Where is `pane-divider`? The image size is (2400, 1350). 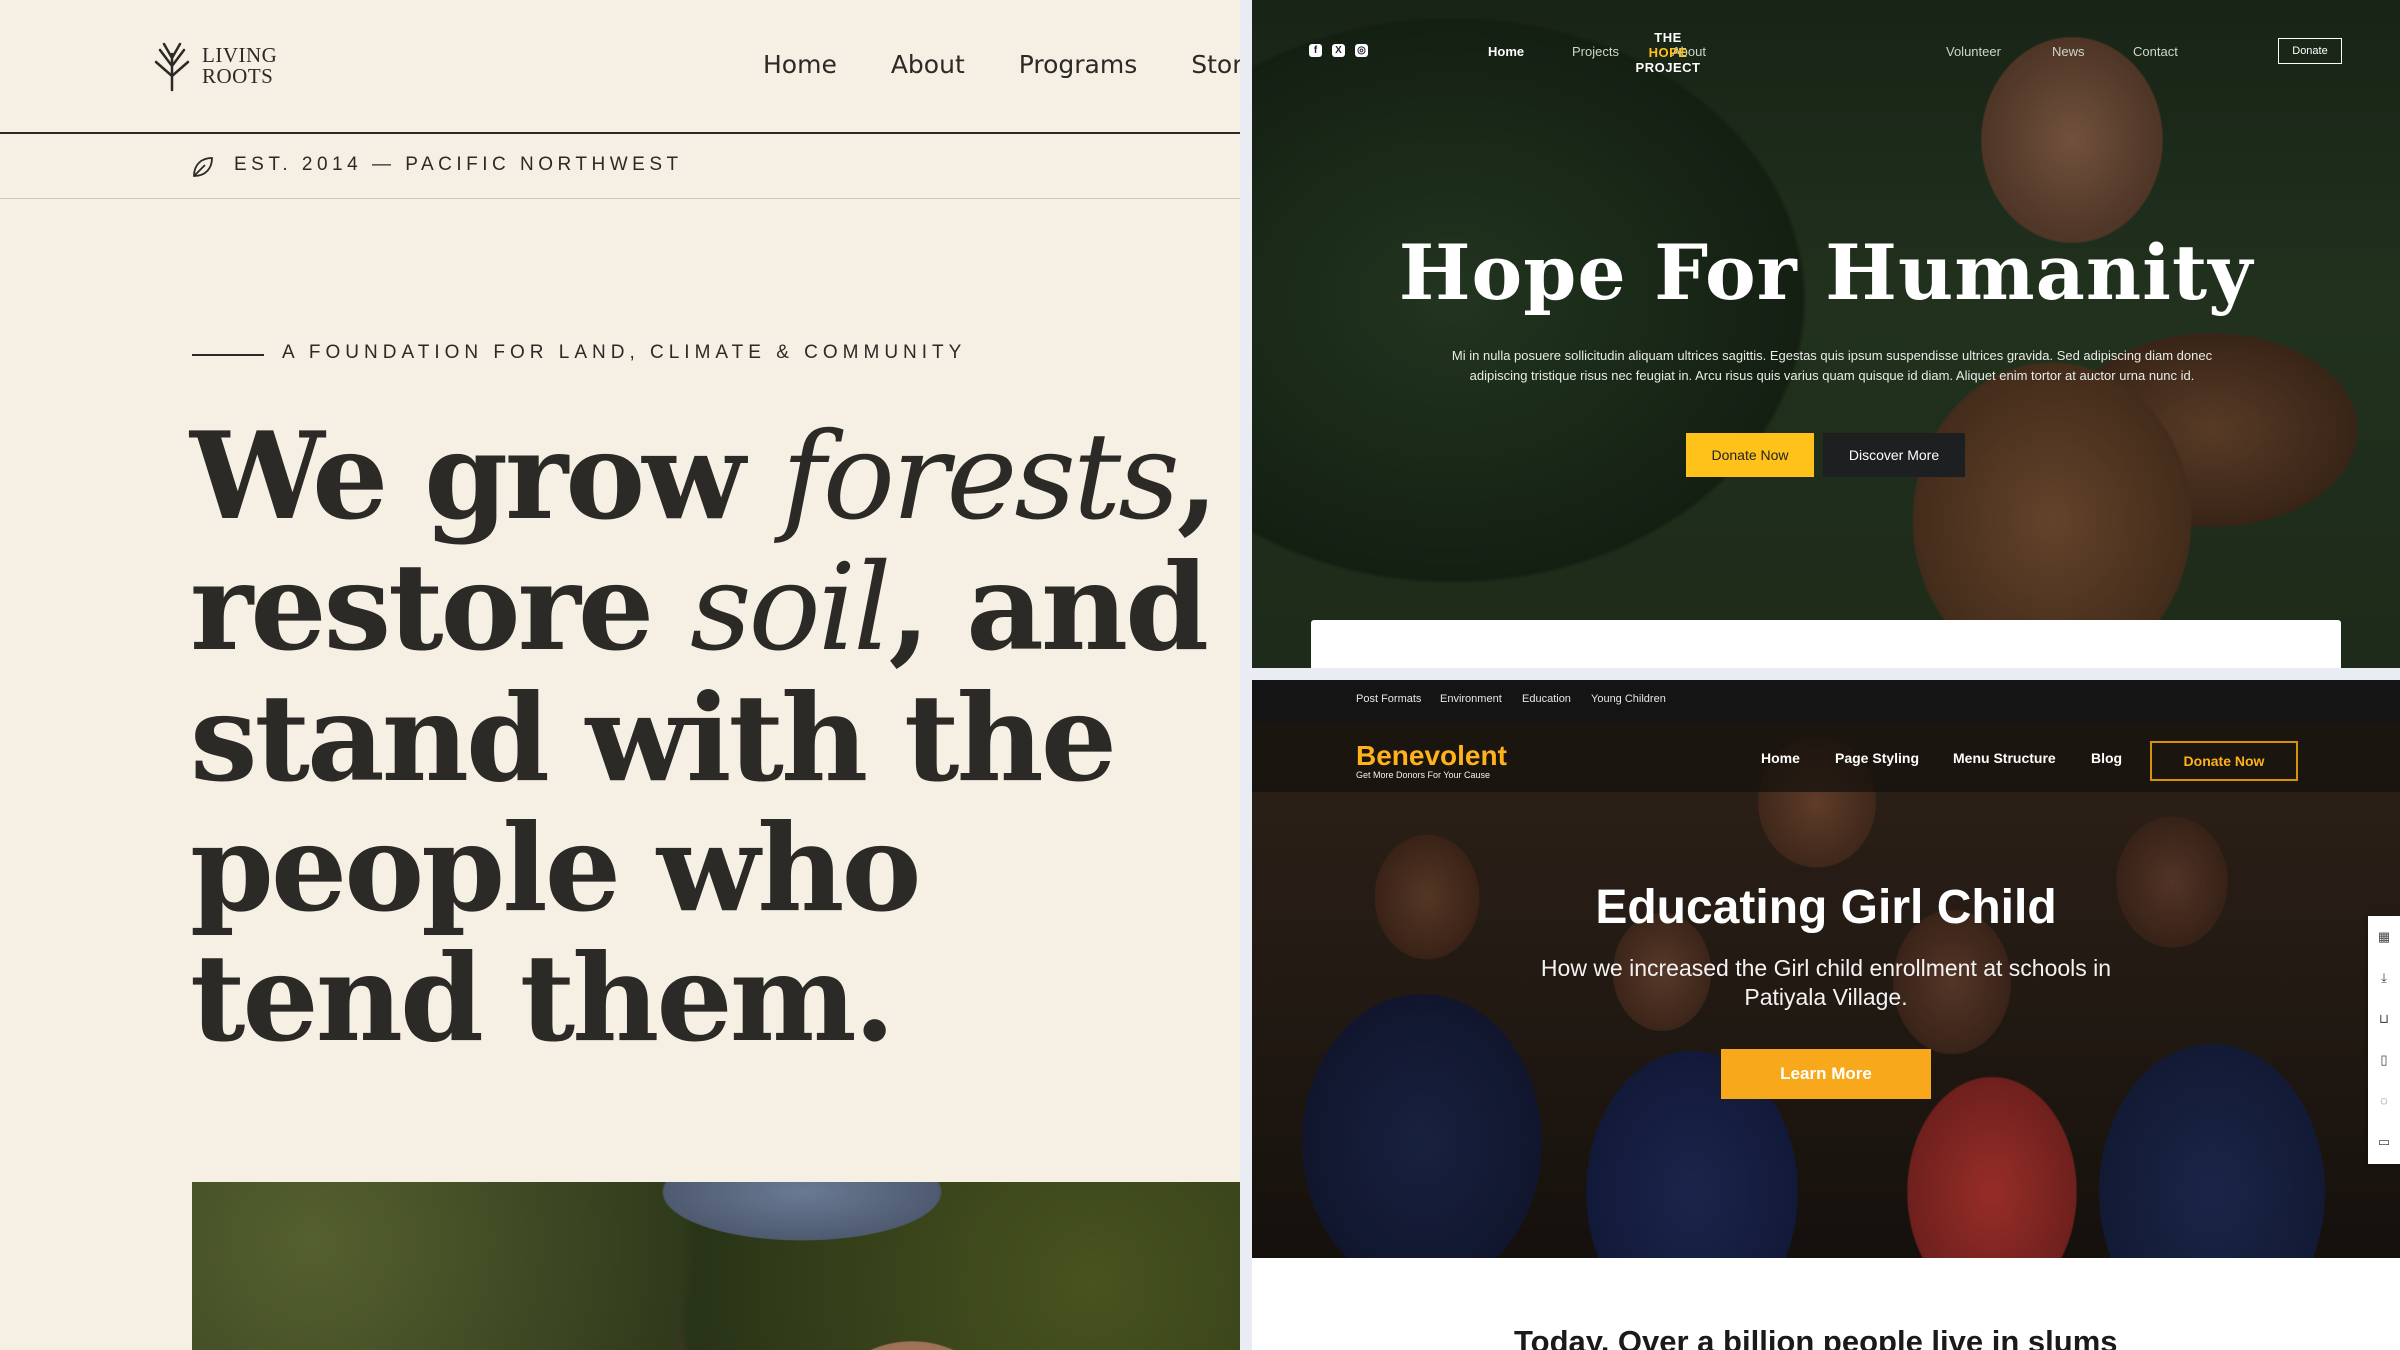
pane-divider is located at coordinates (1246, 675).